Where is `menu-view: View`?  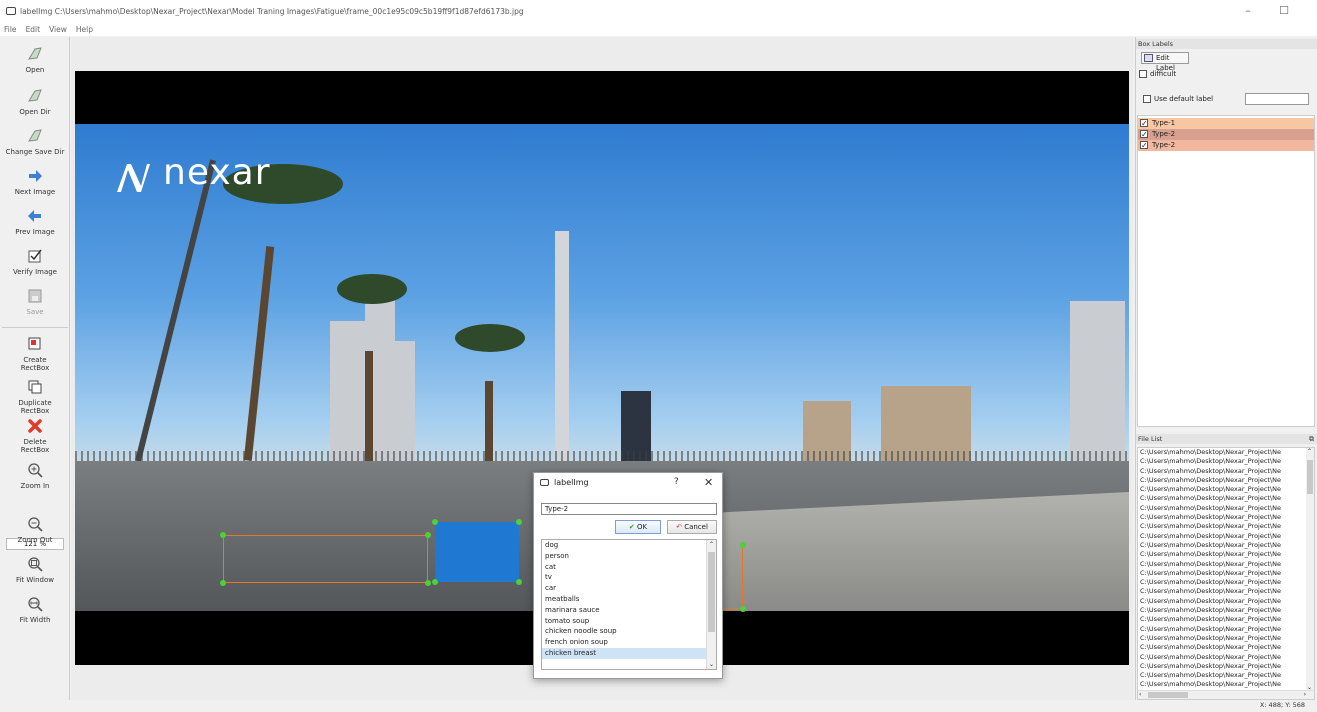 menu-view: View is located at coordinates (58, 29).